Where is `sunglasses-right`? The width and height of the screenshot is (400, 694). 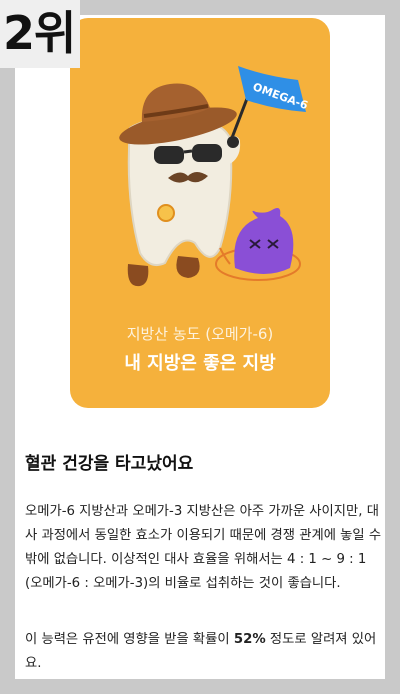
sunglasses-right is located at coordinates (207, 153).